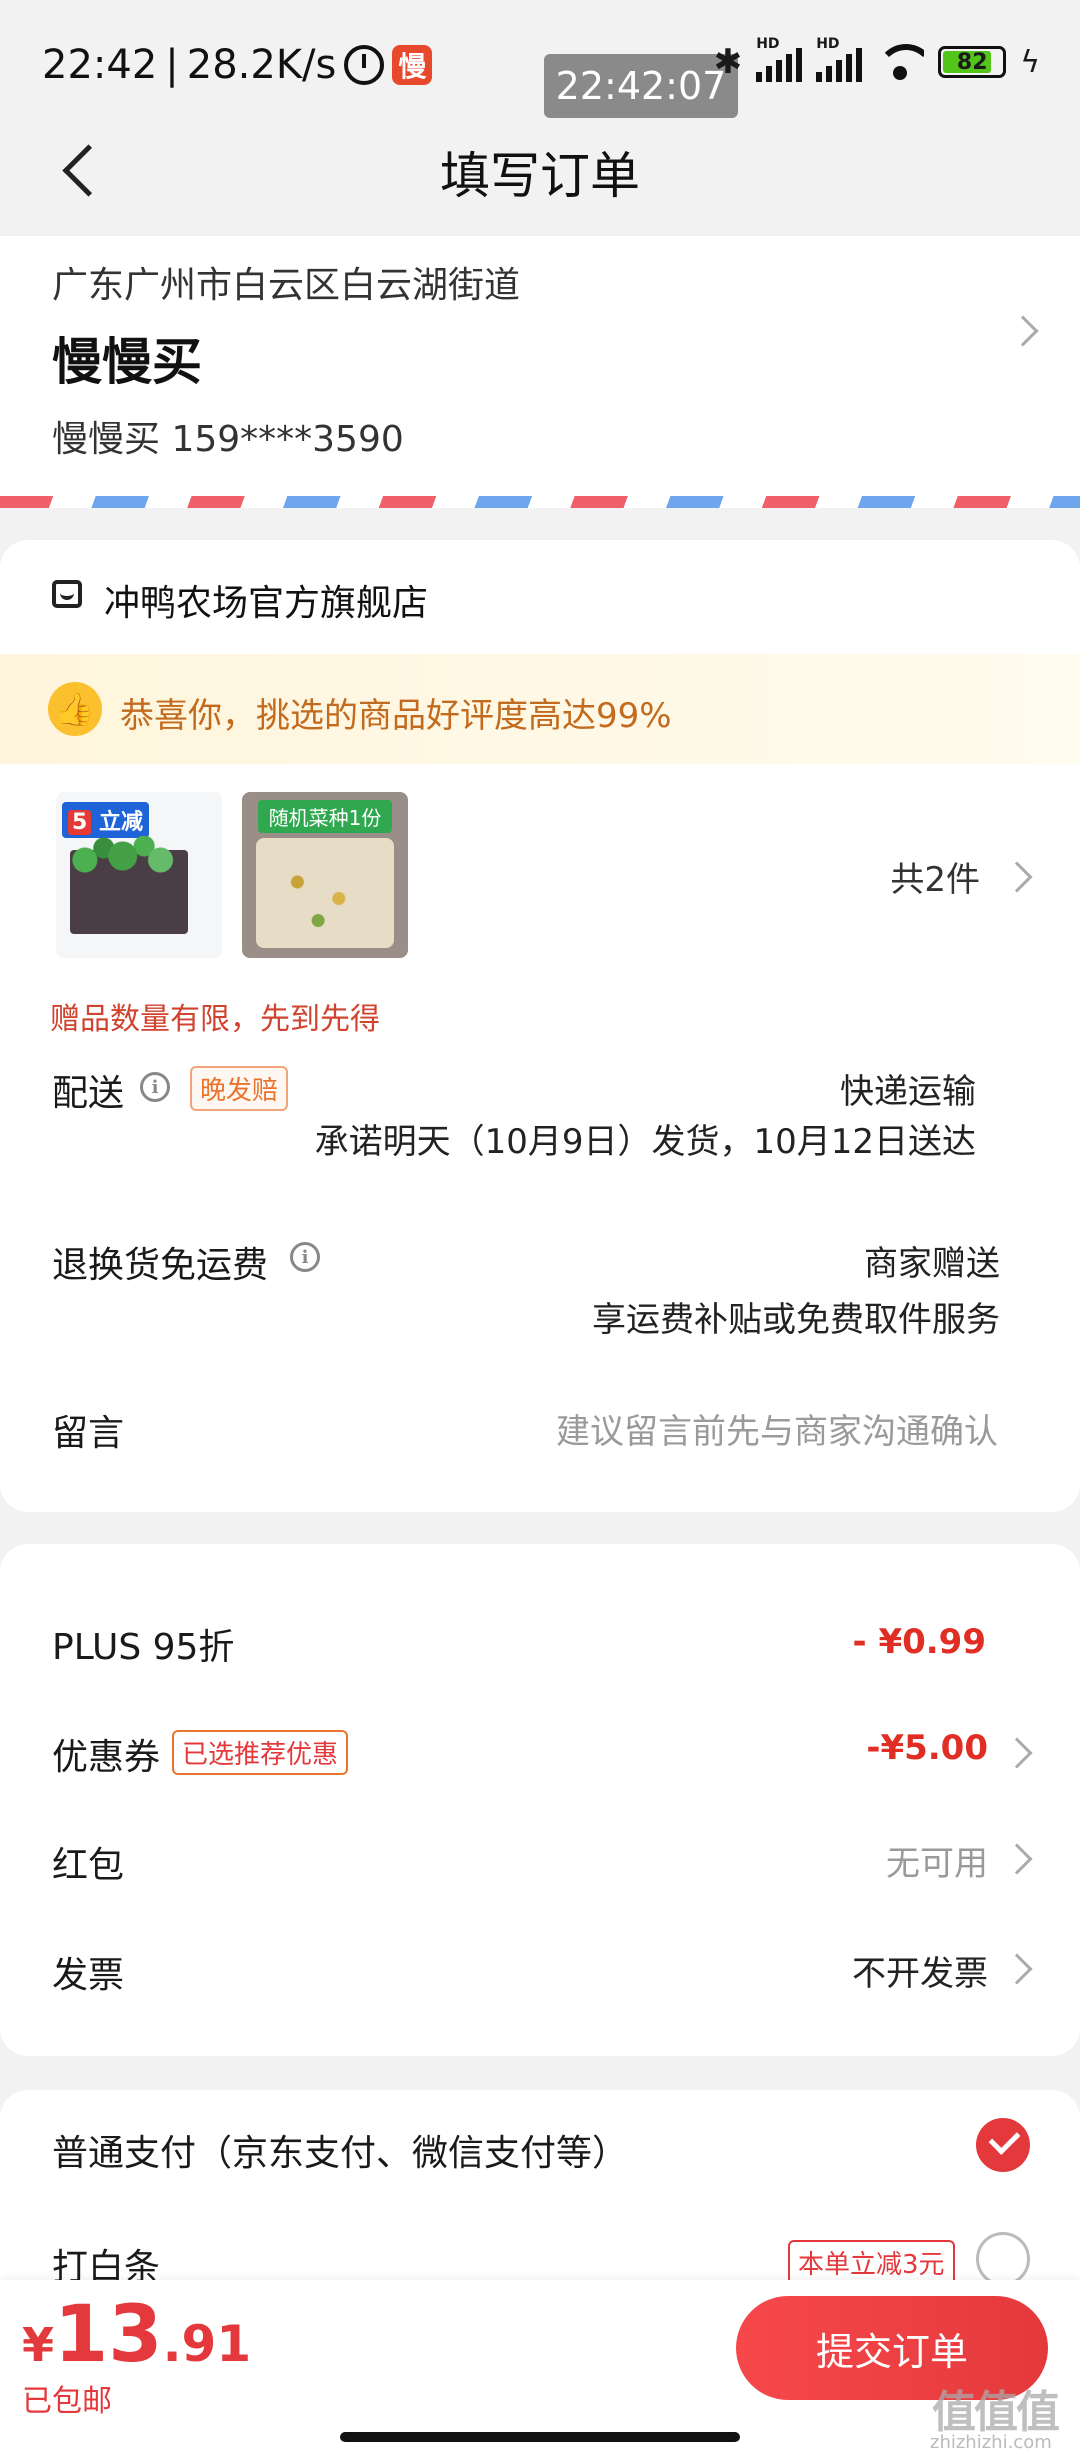 This screenshot has width=1080, height=2460. I want to click on watermark-logo: 值值值, so click(996, 2412).